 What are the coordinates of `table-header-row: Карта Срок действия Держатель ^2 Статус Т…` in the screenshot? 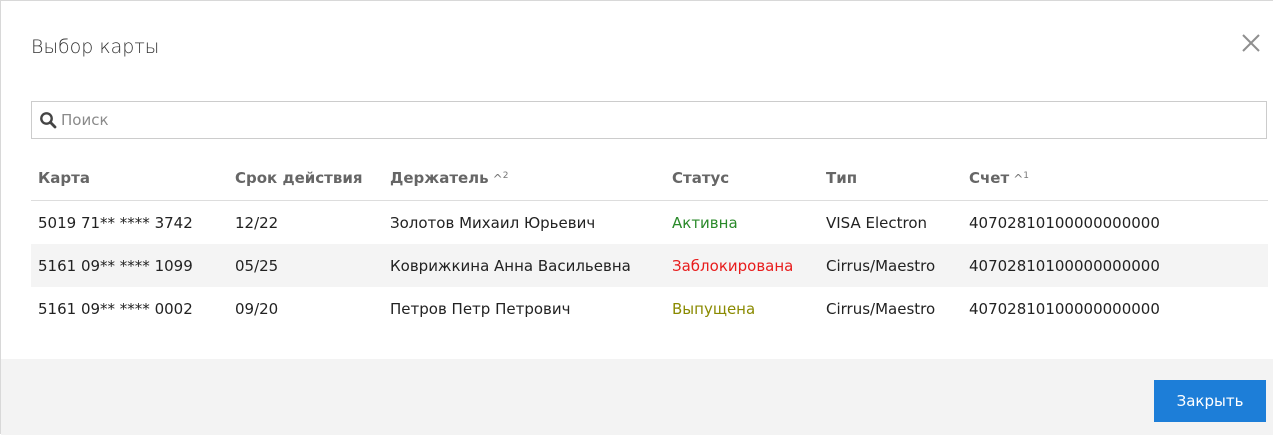 It's located at (649, 178).